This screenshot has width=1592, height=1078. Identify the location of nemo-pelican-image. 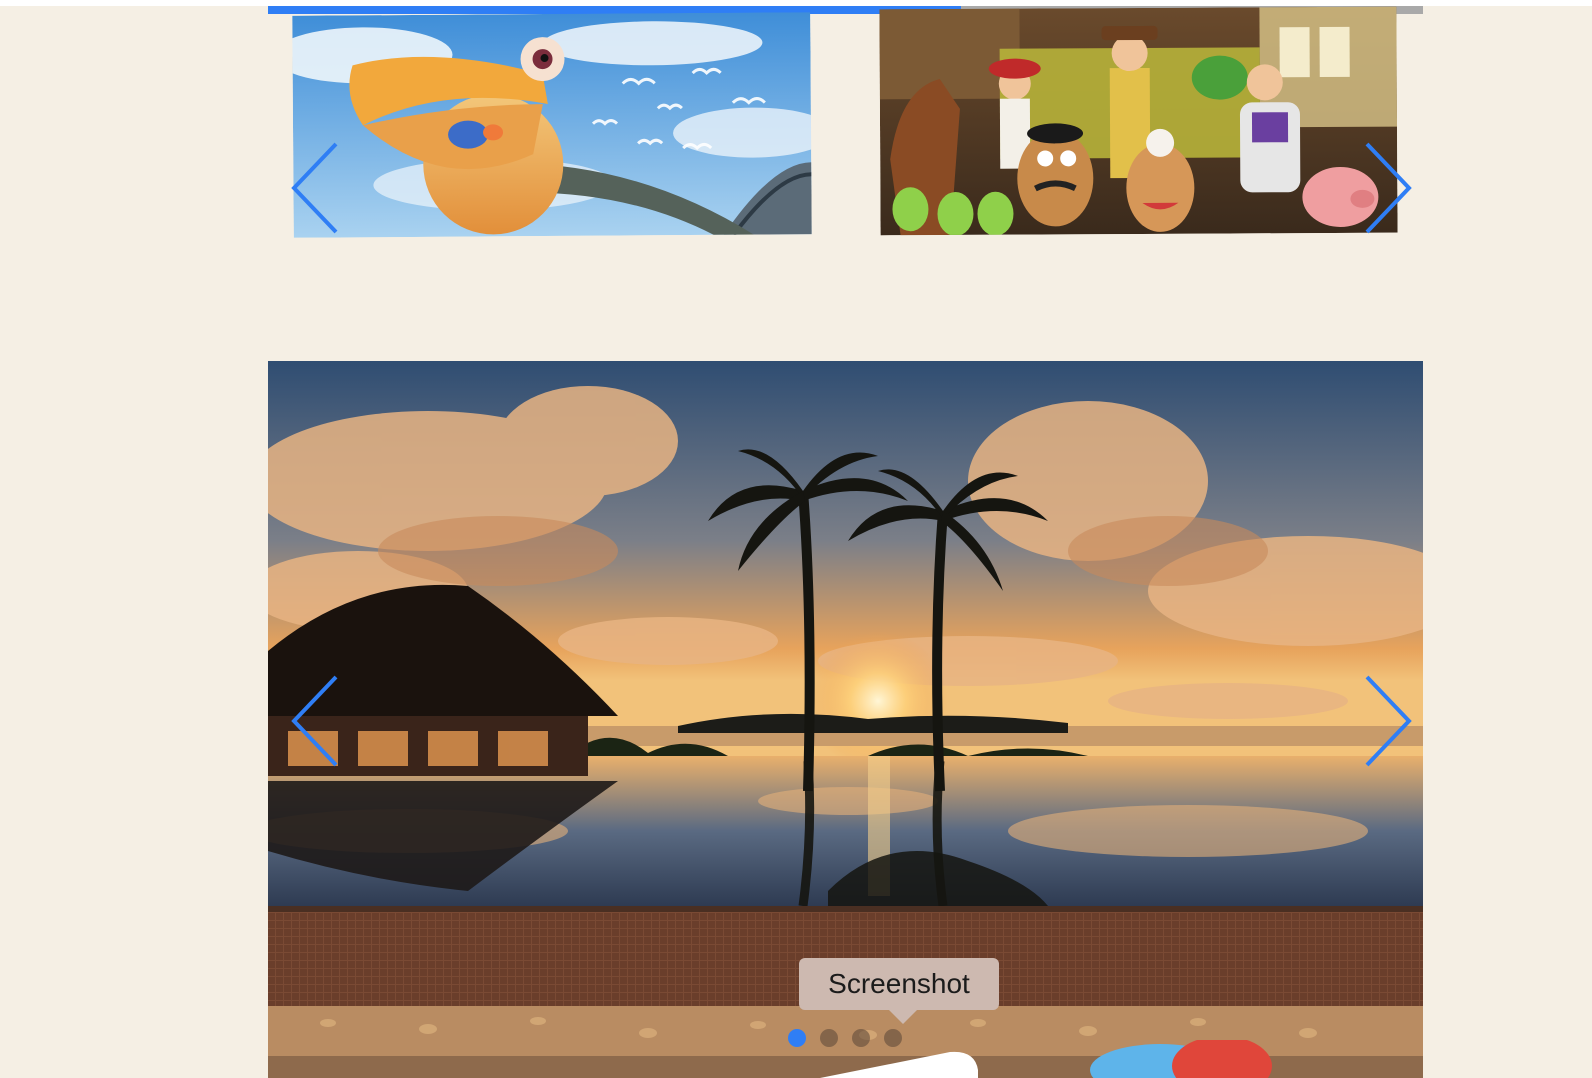
(552, 125).